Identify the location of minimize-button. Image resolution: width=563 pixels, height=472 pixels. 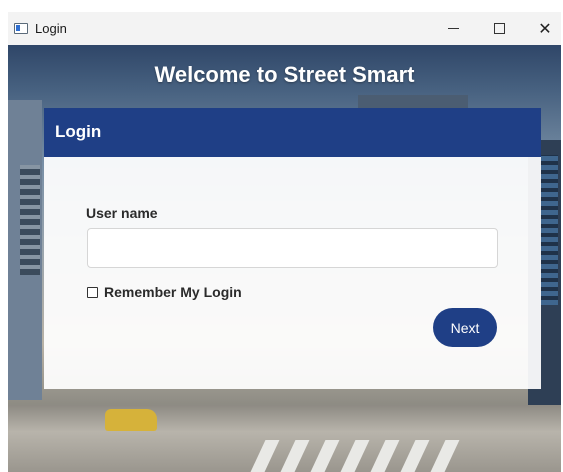
(453, 28).